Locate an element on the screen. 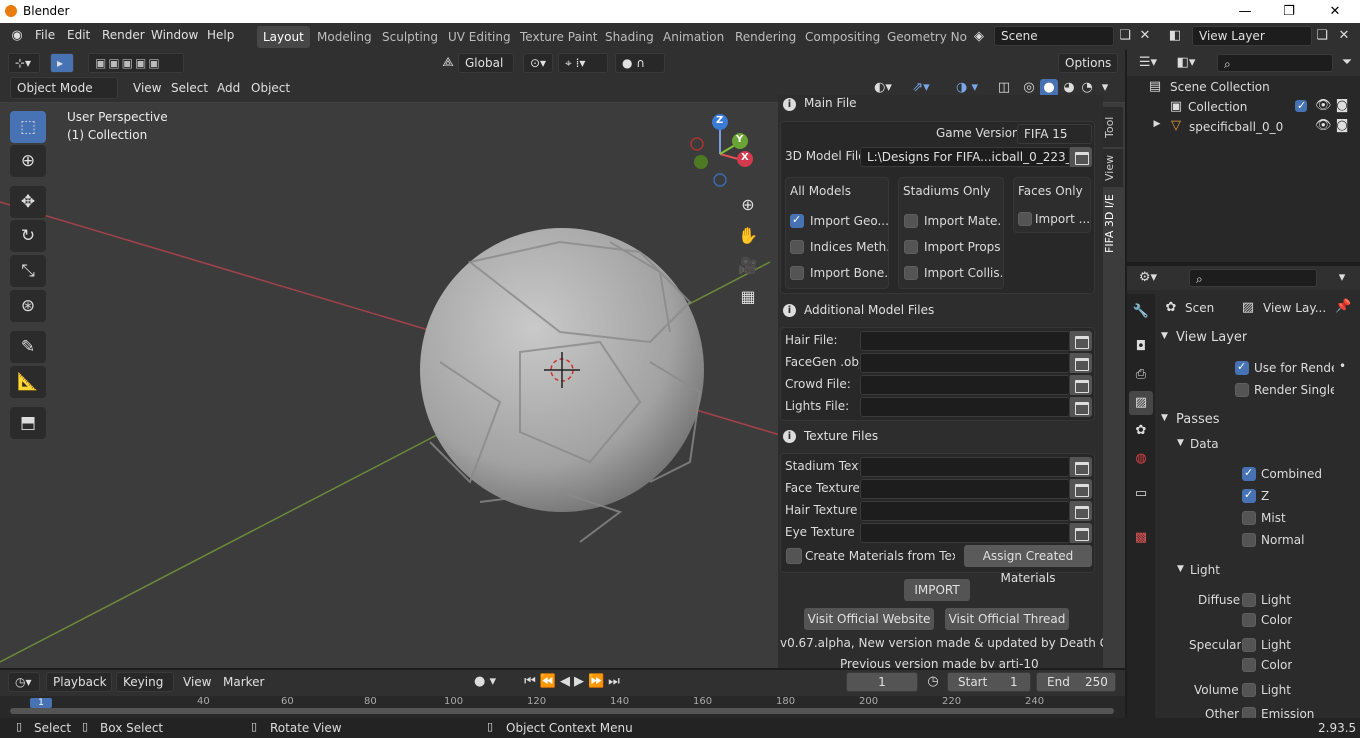  viewport-menu-add: Add is located at coordinates (228, 88).